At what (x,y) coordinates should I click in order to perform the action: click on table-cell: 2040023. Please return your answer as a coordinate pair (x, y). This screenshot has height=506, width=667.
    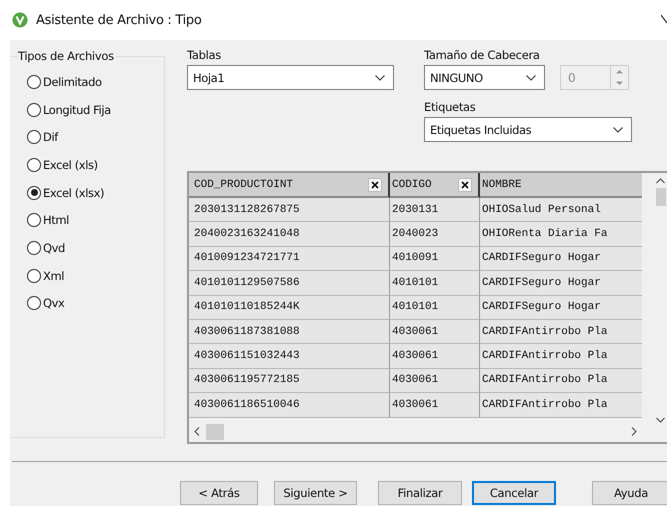
    Looking at the image, I should click on (435, 234).